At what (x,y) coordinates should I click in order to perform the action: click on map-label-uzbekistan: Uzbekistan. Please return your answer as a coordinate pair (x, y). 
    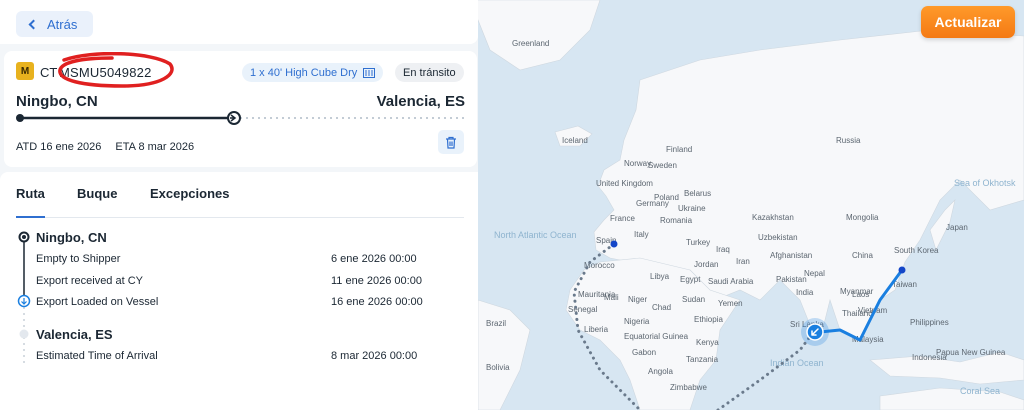
    Looking at the image, I should click on (778, 237).